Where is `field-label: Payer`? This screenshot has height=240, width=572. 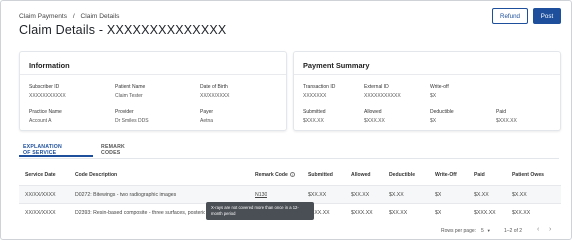
field-label: Payer is located at coordinates (207, 112).